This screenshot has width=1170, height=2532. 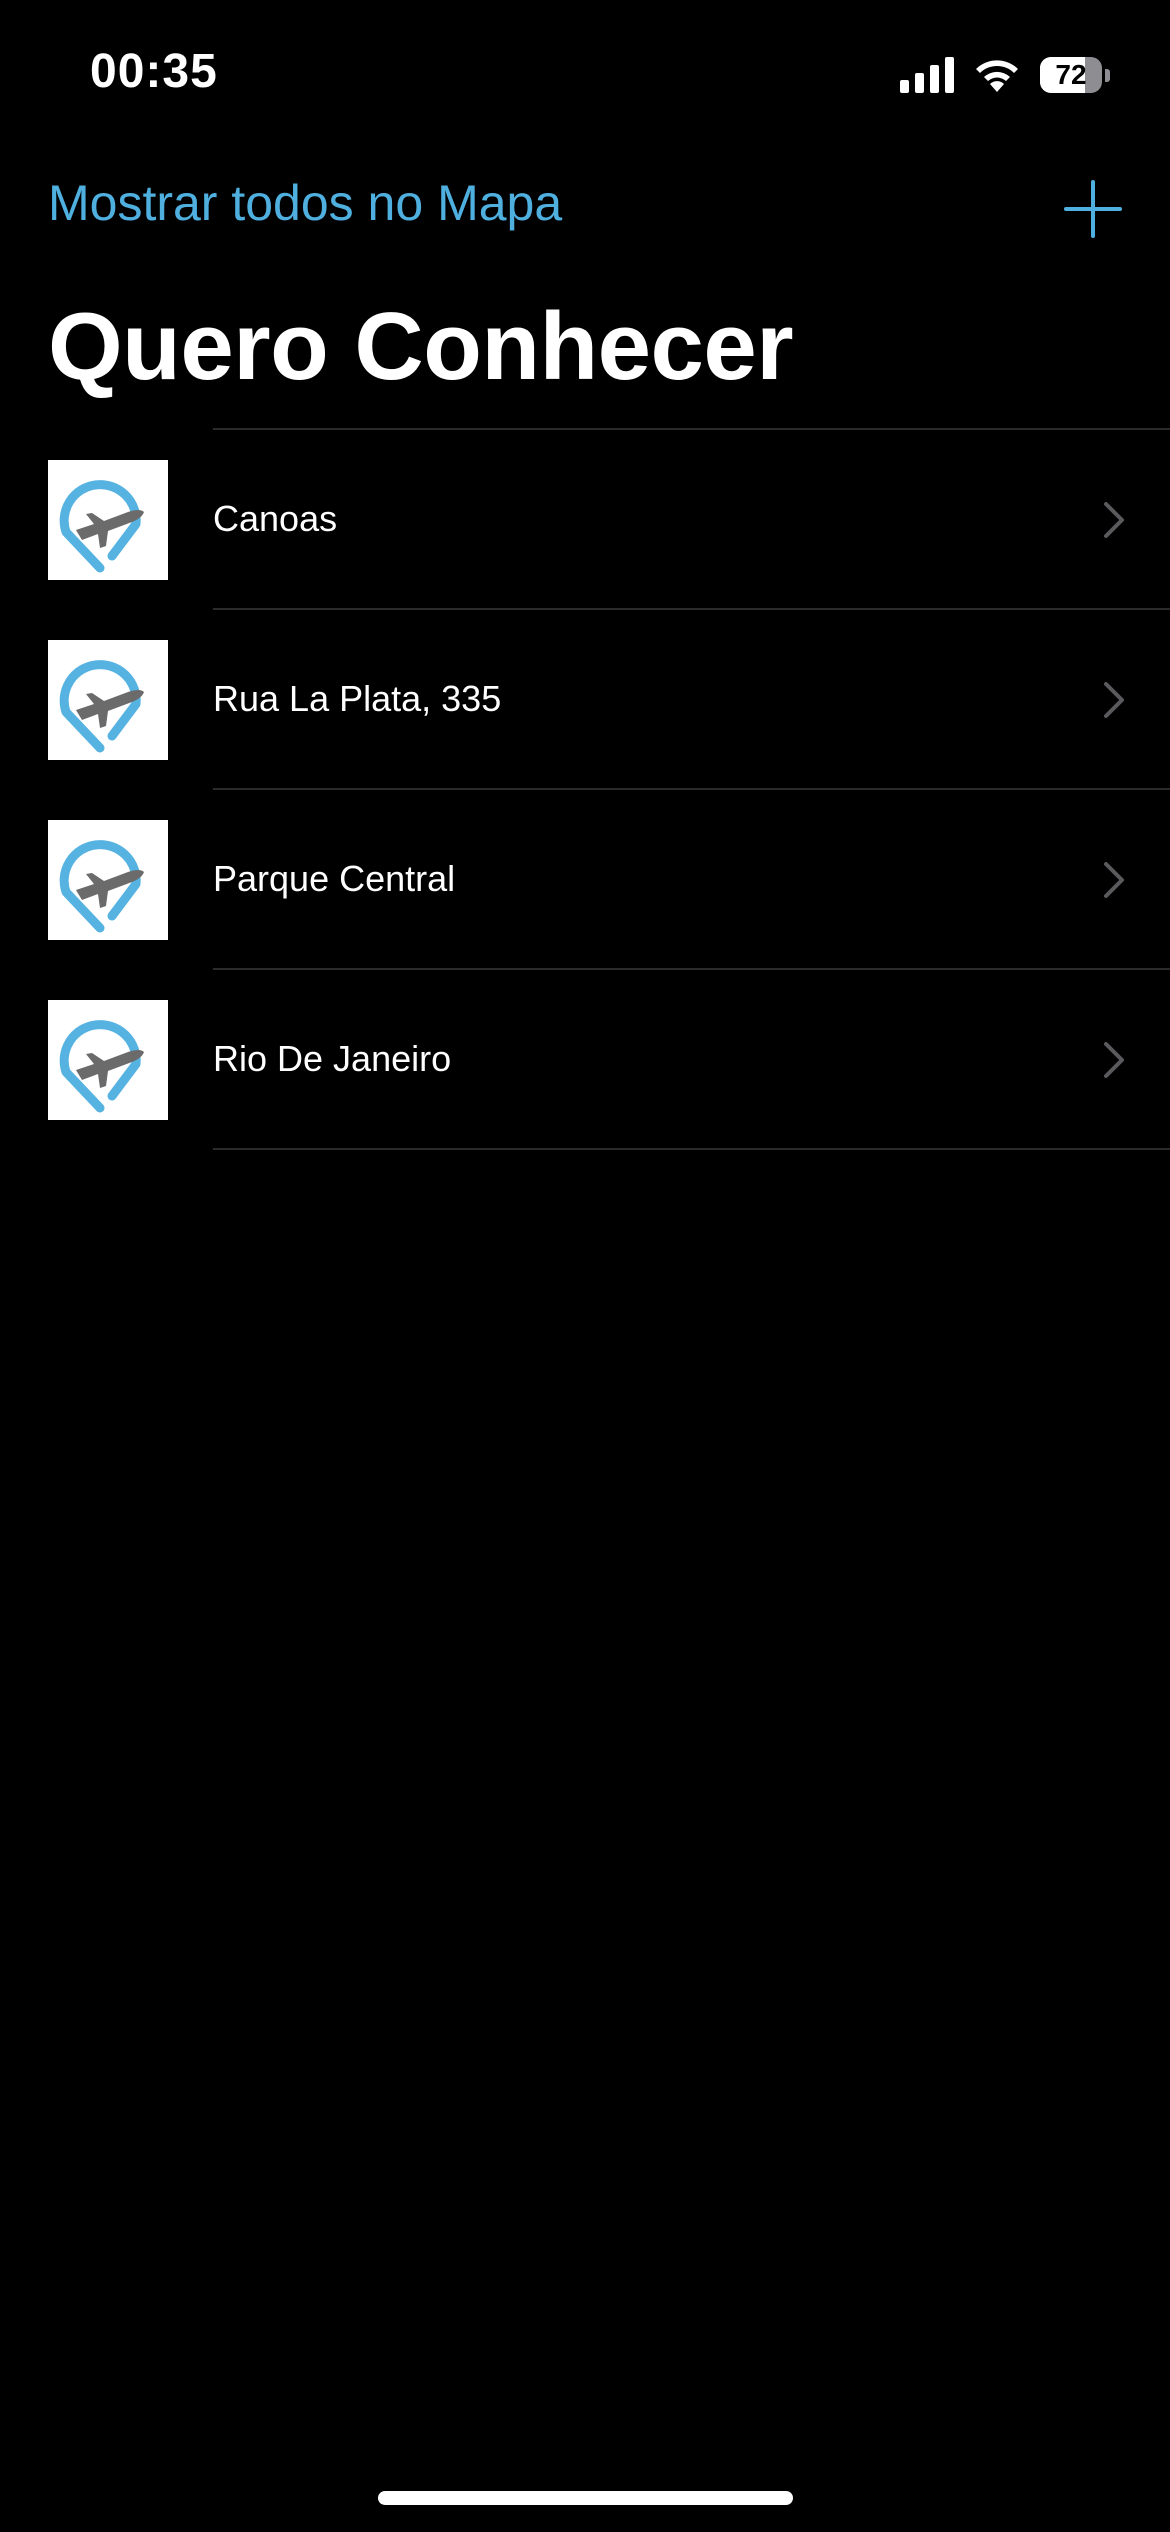 I want to click on status-time: 00:35, so click(x=154, y=71).